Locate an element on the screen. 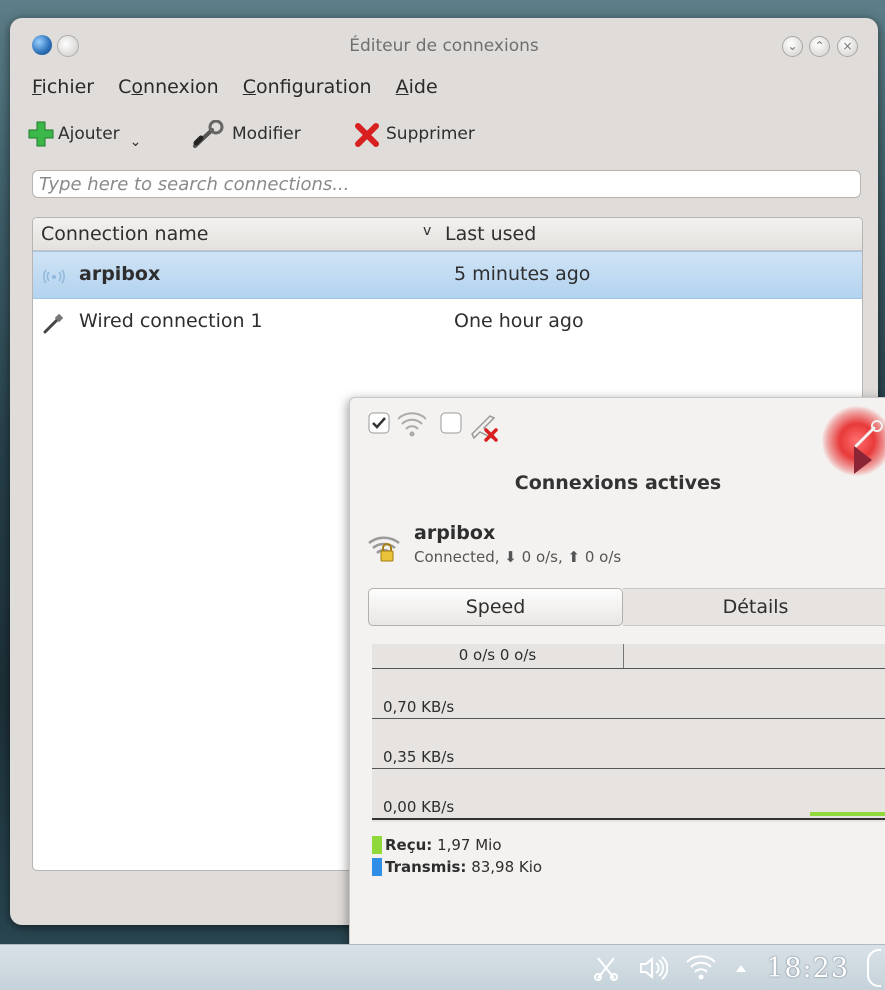 The width and height of the screenshot is (885, 990). table-row: arpibox 5 minutes ago is located at coordinates (447, 275).